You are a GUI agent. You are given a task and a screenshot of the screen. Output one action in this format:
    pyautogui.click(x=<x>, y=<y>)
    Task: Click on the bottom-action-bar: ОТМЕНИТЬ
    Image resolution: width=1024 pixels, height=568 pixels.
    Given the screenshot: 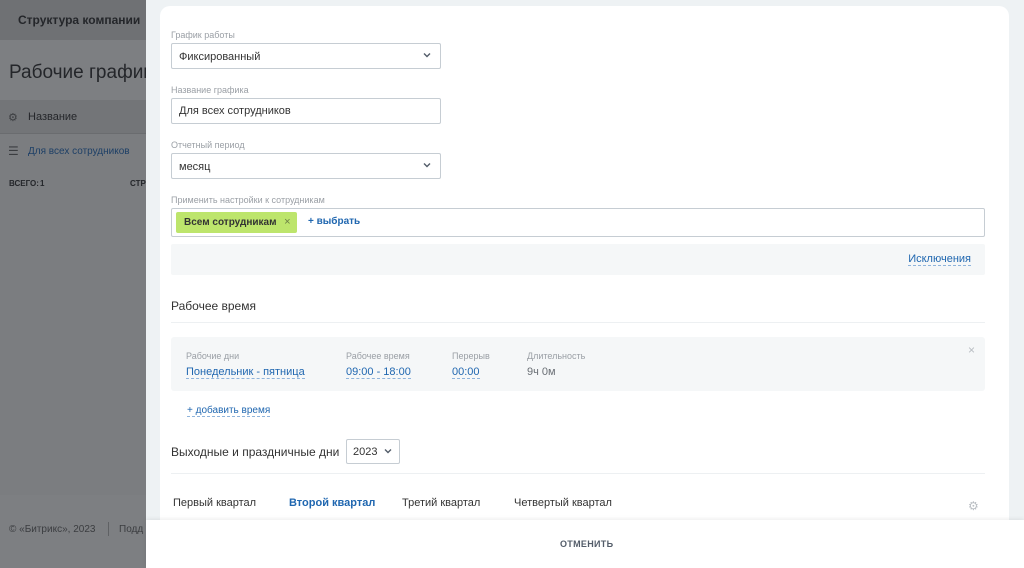 What is the action you would take?
    pyautogui.click(x=585, y=544)
    